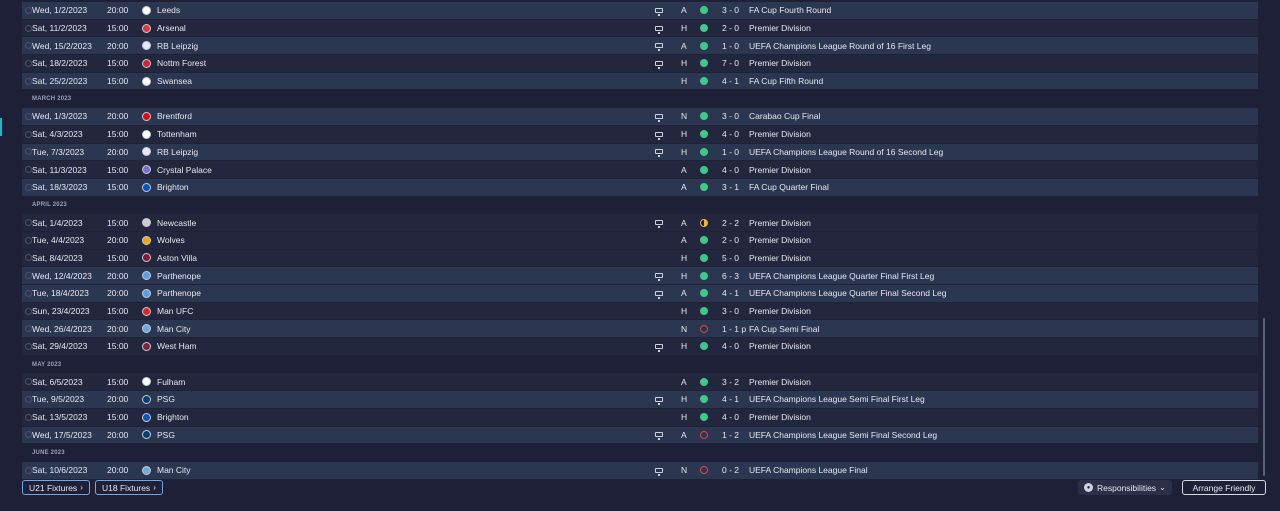  What do you see at coordinates (790, 10) in the screenshot?
I see `competition-link: FA Cup Fourth Round` at bounding box center [790, 10].